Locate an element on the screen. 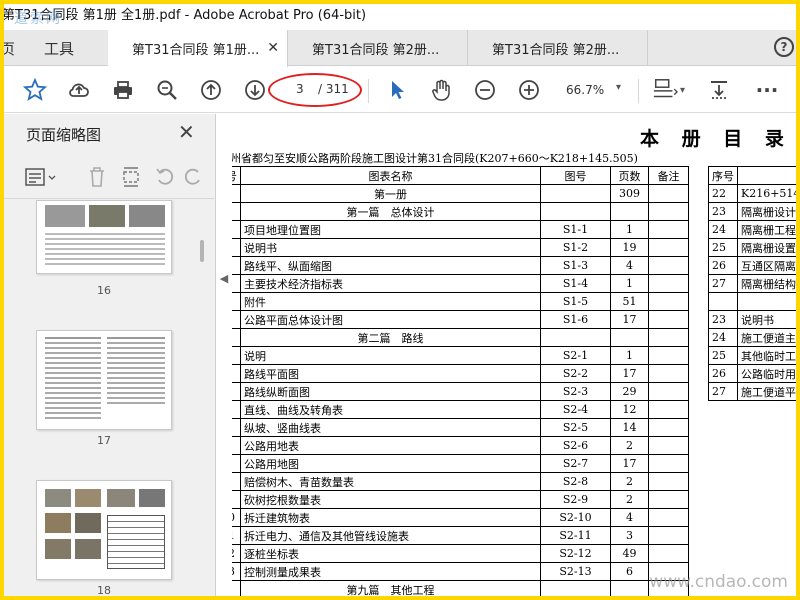 This screenshot has height=600, width=800. cell-name: 隔离栅结构 is located at coordinates (766, 283).